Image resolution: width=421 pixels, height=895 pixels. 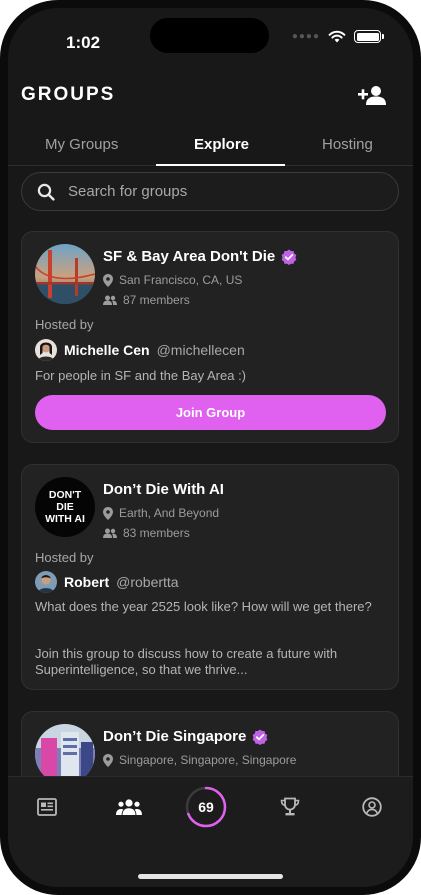 I want to click on groups-icon, so click(x=129, y=807).